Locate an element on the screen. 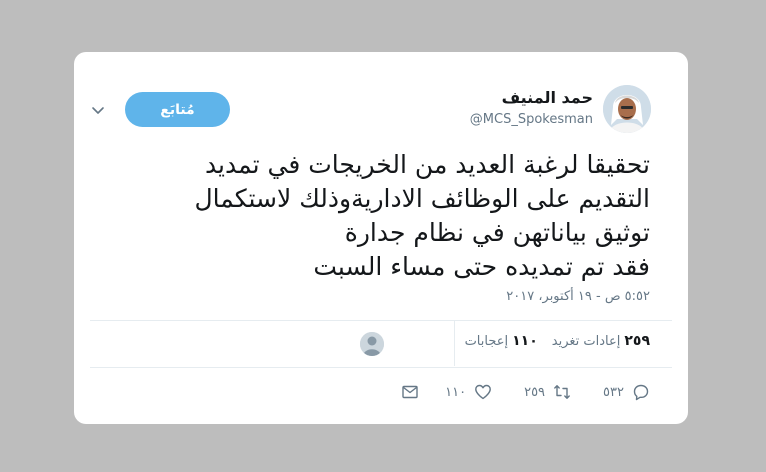 Image resolution: width=766 pixels, height=472 pixels. retweet-action: ٢٥٩ is located at coordinates (547, 392).